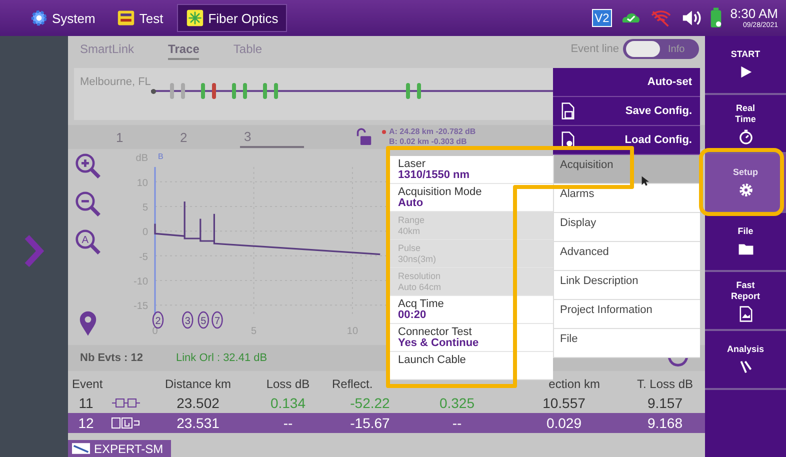  Describe the element at coordinates (155, 241) in the screenshot. I see `cursor-line` at that location.